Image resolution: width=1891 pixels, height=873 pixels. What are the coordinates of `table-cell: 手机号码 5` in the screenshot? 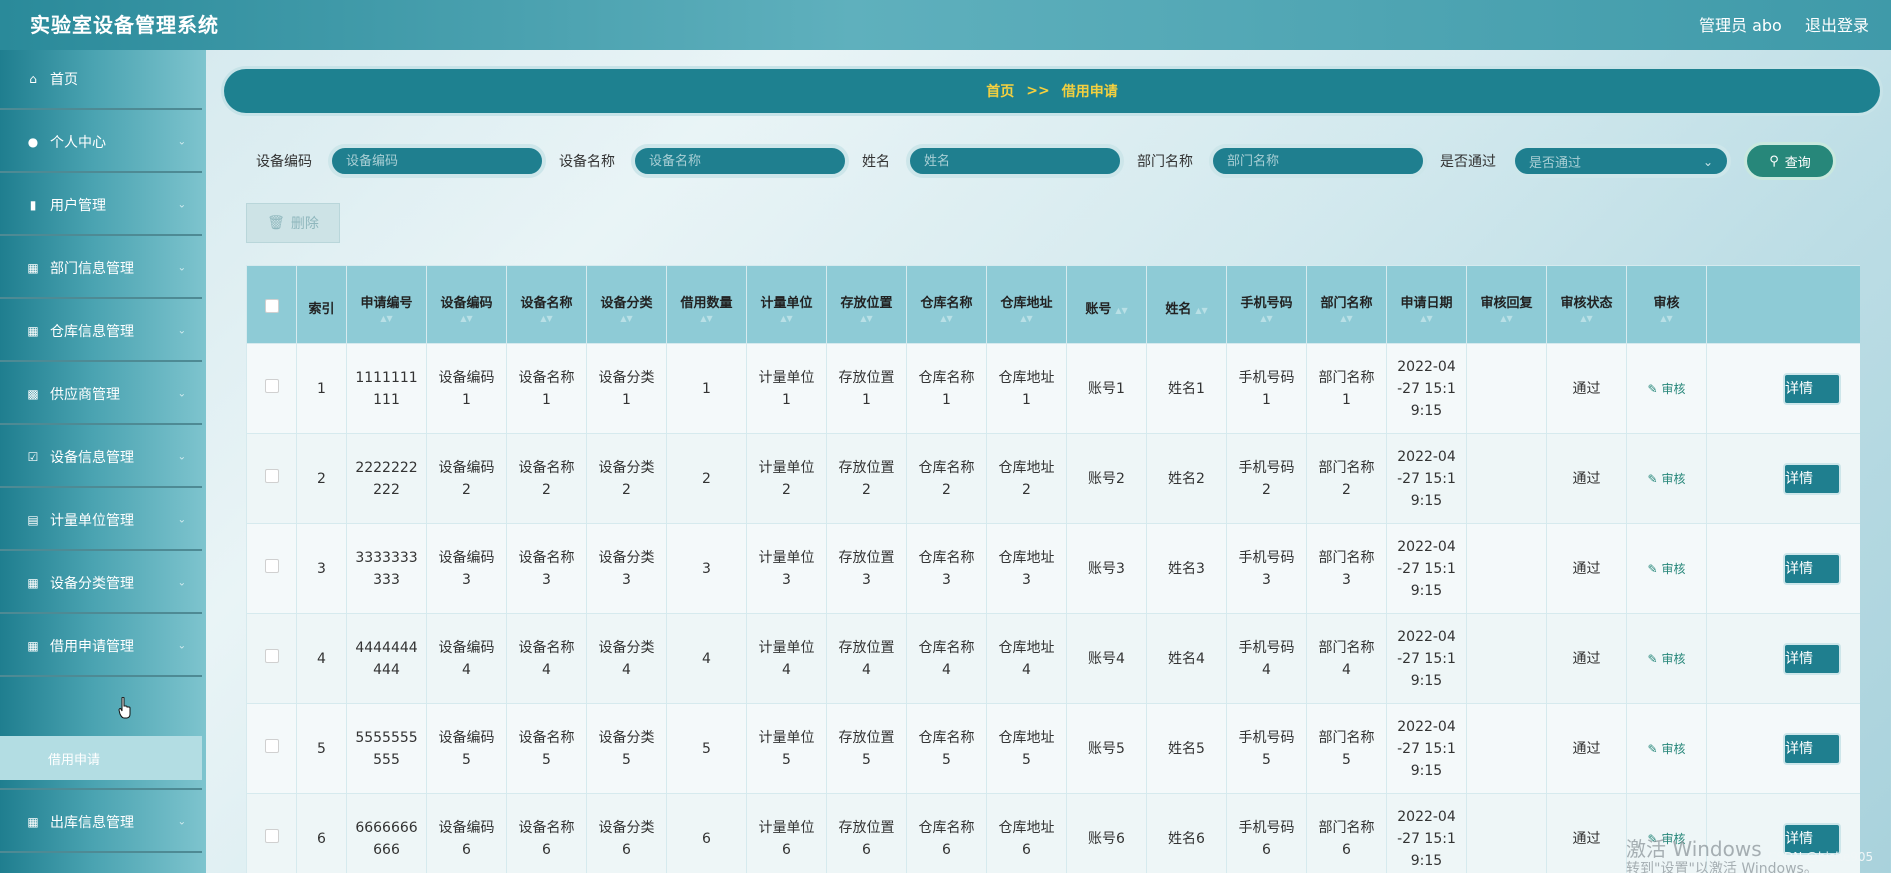 It's located at (1266, 748).